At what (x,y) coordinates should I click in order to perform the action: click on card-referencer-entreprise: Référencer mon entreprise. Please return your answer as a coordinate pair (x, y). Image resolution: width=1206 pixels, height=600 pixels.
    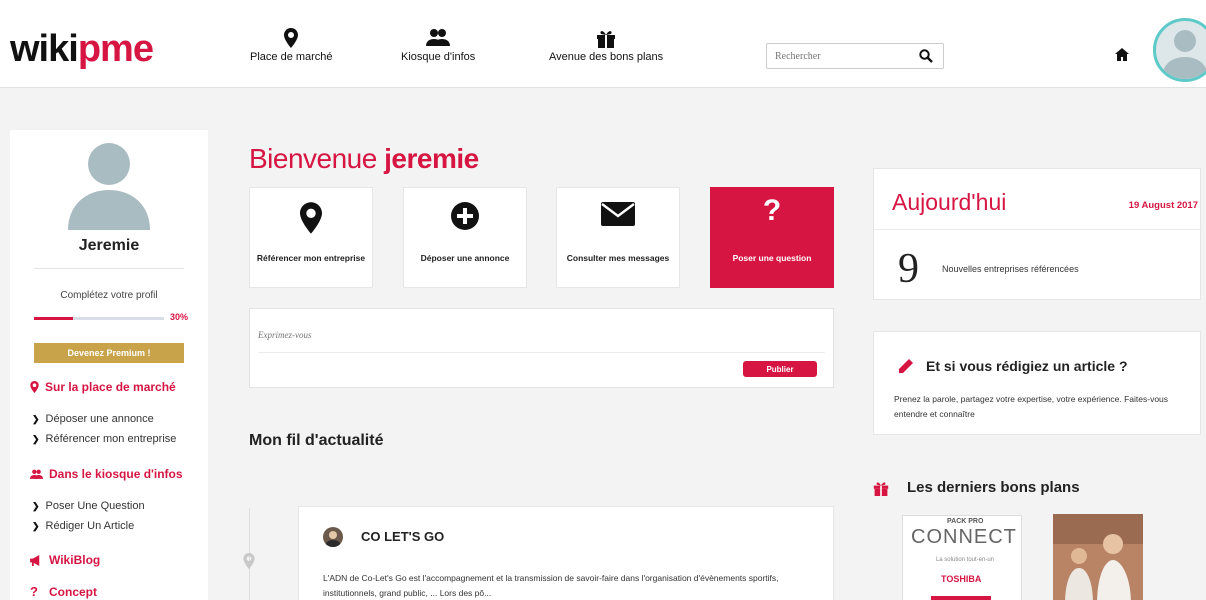
    Looking at the image, I should click on (311, 237).